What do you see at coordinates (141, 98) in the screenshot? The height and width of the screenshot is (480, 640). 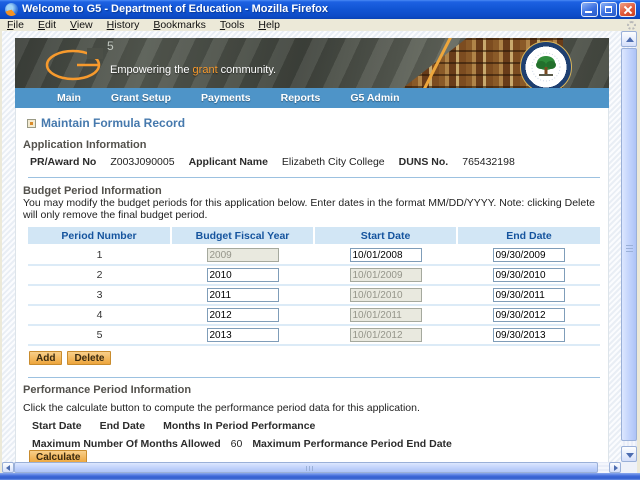 I see `nav-grant-setup: Grant Setup` at bounding box center [141, 98].